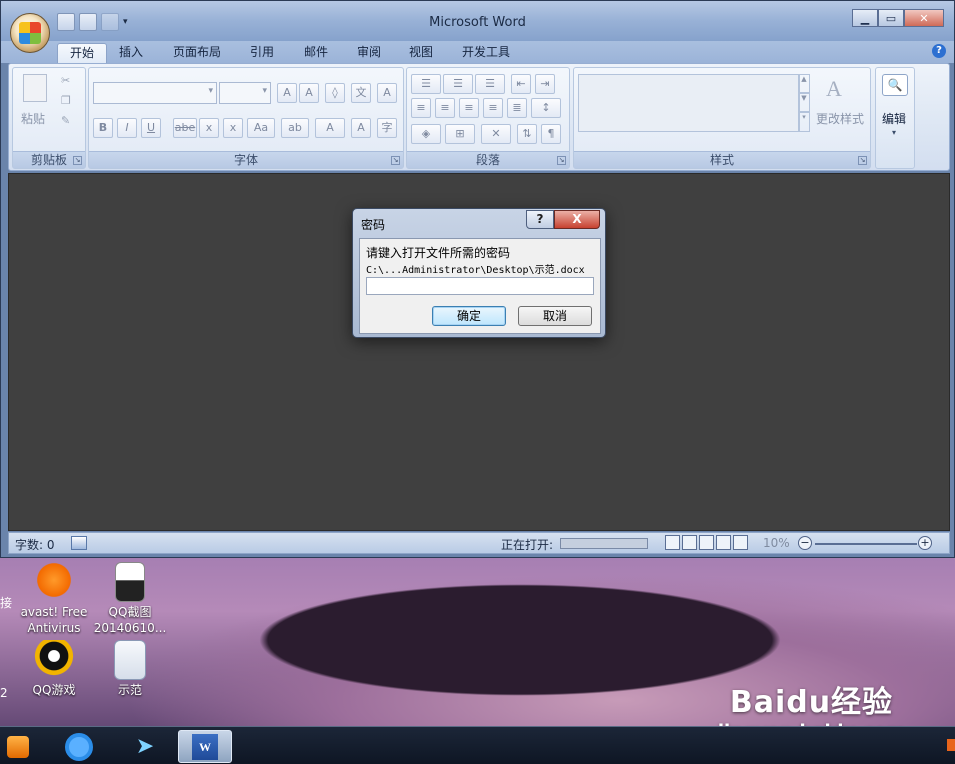  Describe the element at coordinates (82, 53) in the screenshot. I see `tab-home: 开始` at that location.